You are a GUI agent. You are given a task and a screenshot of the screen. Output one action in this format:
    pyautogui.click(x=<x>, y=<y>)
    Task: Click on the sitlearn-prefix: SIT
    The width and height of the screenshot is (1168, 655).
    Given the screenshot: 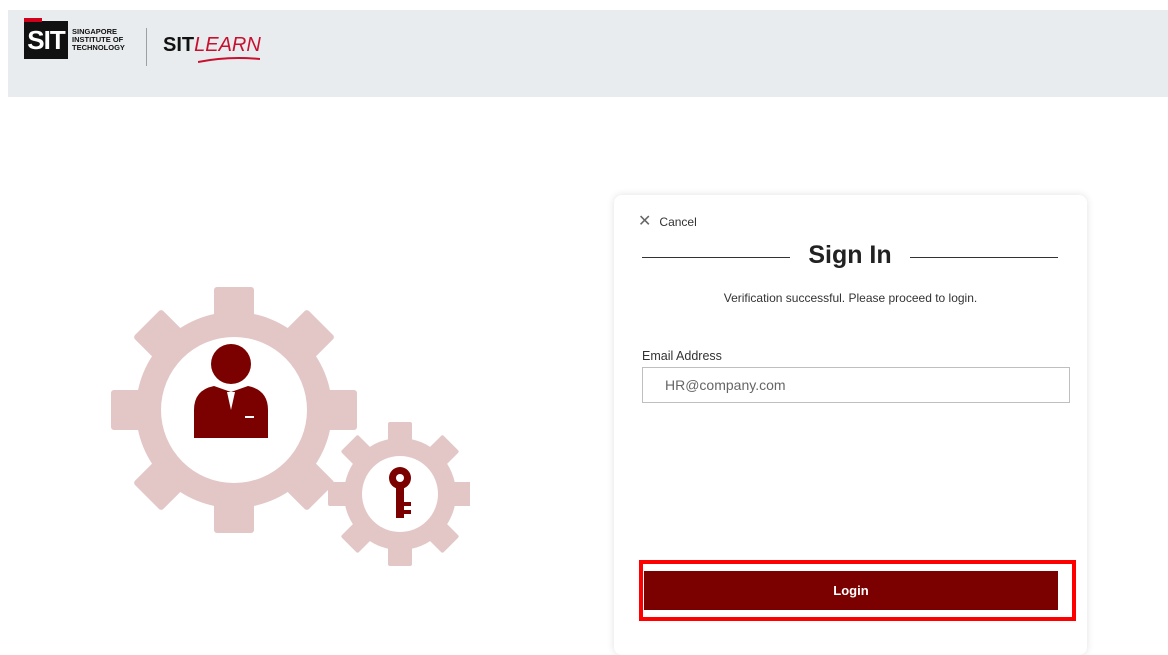 What is the action you would take?
    pyautogui.click(x=179, y=45)
    